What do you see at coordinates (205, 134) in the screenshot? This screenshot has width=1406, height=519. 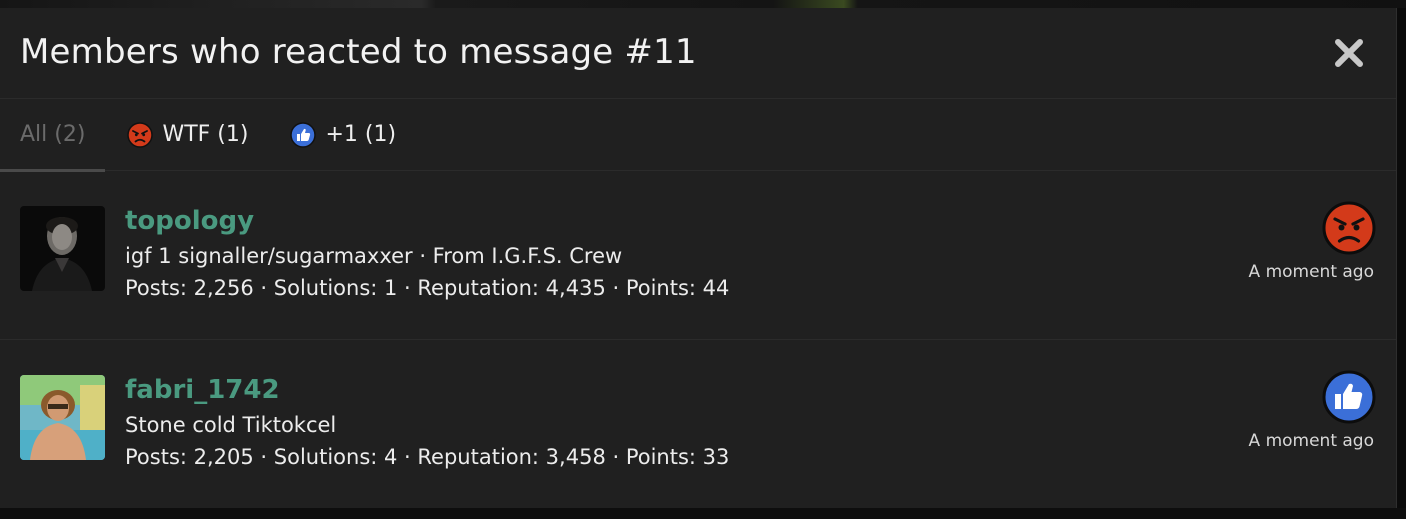 I see `tab-wtf-label: WTF (1)` at bounding box center [205, 134].